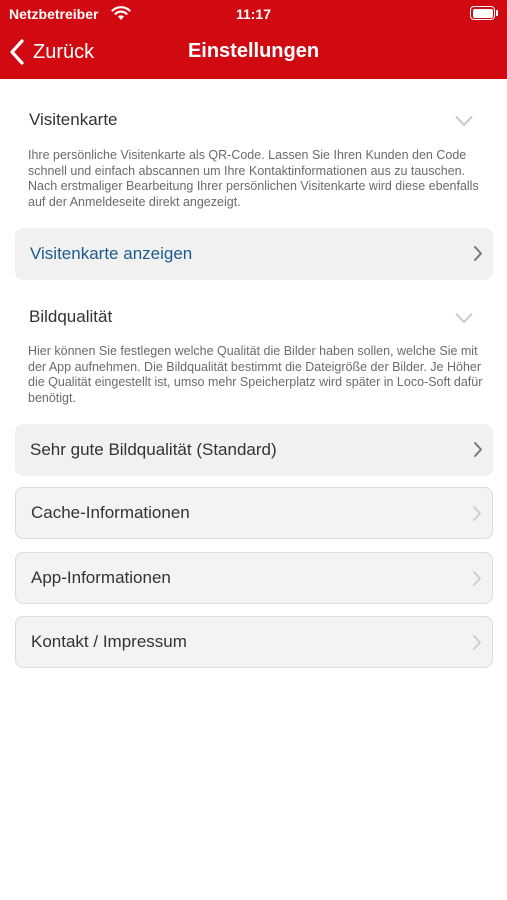 This screenshot has width=507, height=900. I want to click on section-heading-visitenkarte: Visitenkarte, so click(73, 119).